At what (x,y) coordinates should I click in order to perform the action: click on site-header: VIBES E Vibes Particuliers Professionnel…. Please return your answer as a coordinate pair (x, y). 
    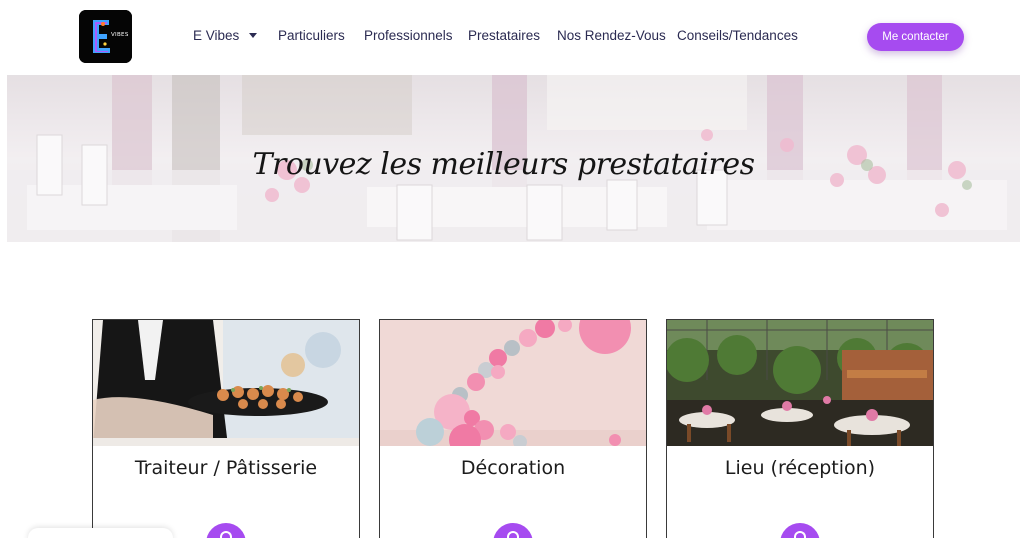
    Looking at the image, I should click on (512, 37).